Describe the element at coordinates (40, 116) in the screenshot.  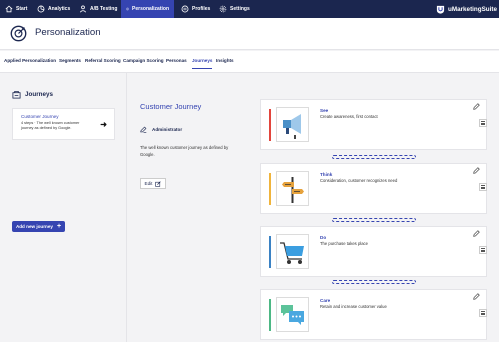
I see `journey-name: Customer Journey` at that location.